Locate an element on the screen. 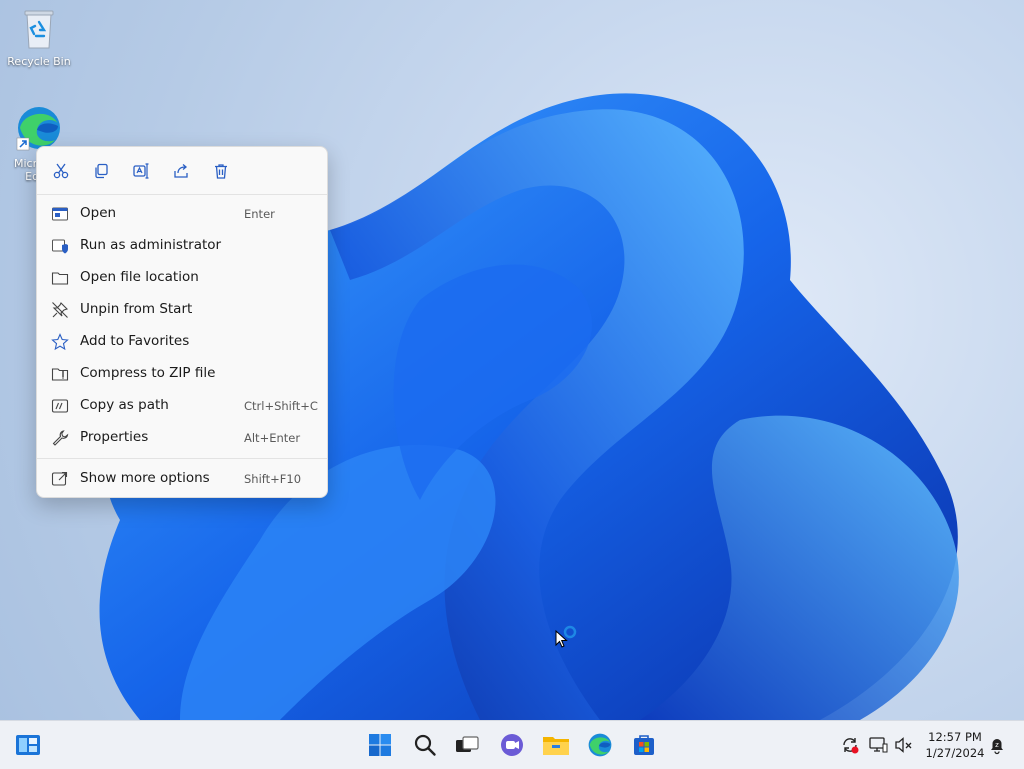 The width and height of the screenshot is (1024, 769). delete-button is located at coordinates (221, 171).